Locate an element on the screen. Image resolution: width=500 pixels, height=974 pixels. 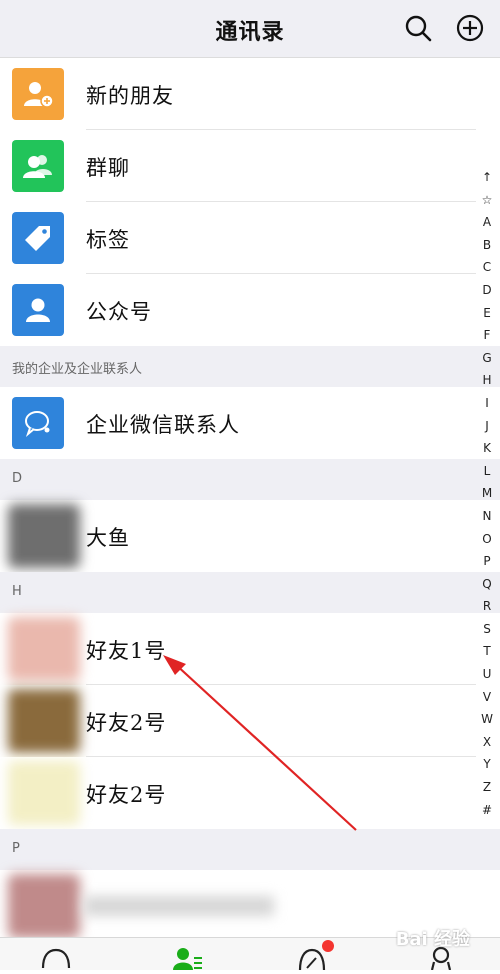
index-letter: Q is located at coordinates (487, 584).